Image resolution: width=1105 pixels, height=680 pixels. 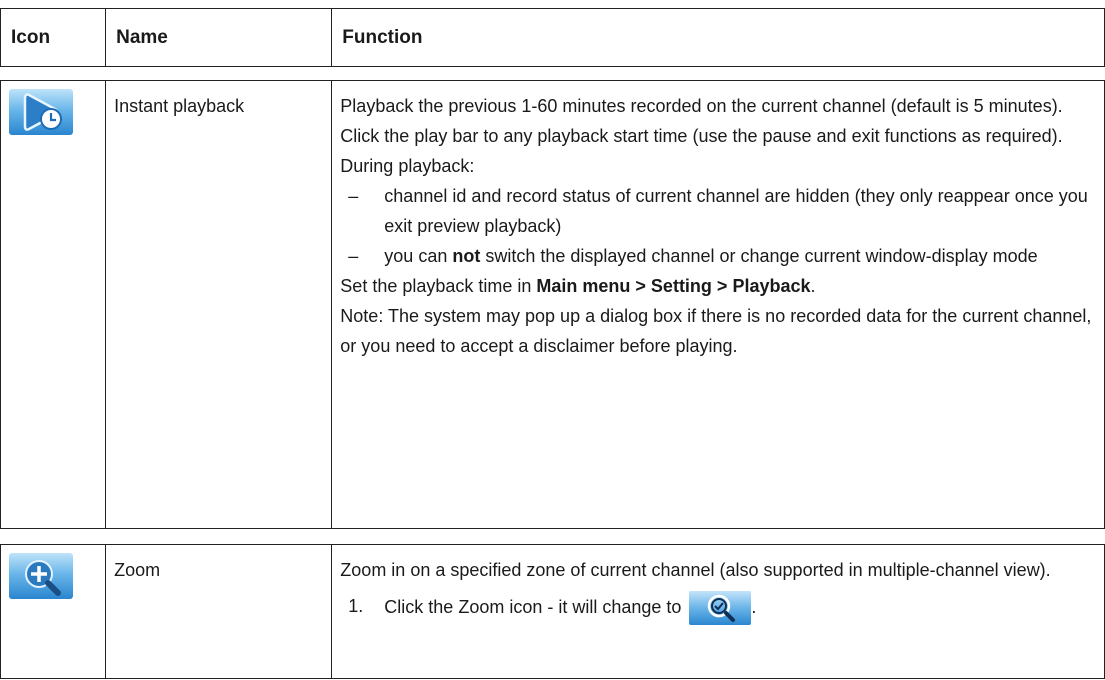 I want to click on header-function: Function, so click(x=718, y=37).